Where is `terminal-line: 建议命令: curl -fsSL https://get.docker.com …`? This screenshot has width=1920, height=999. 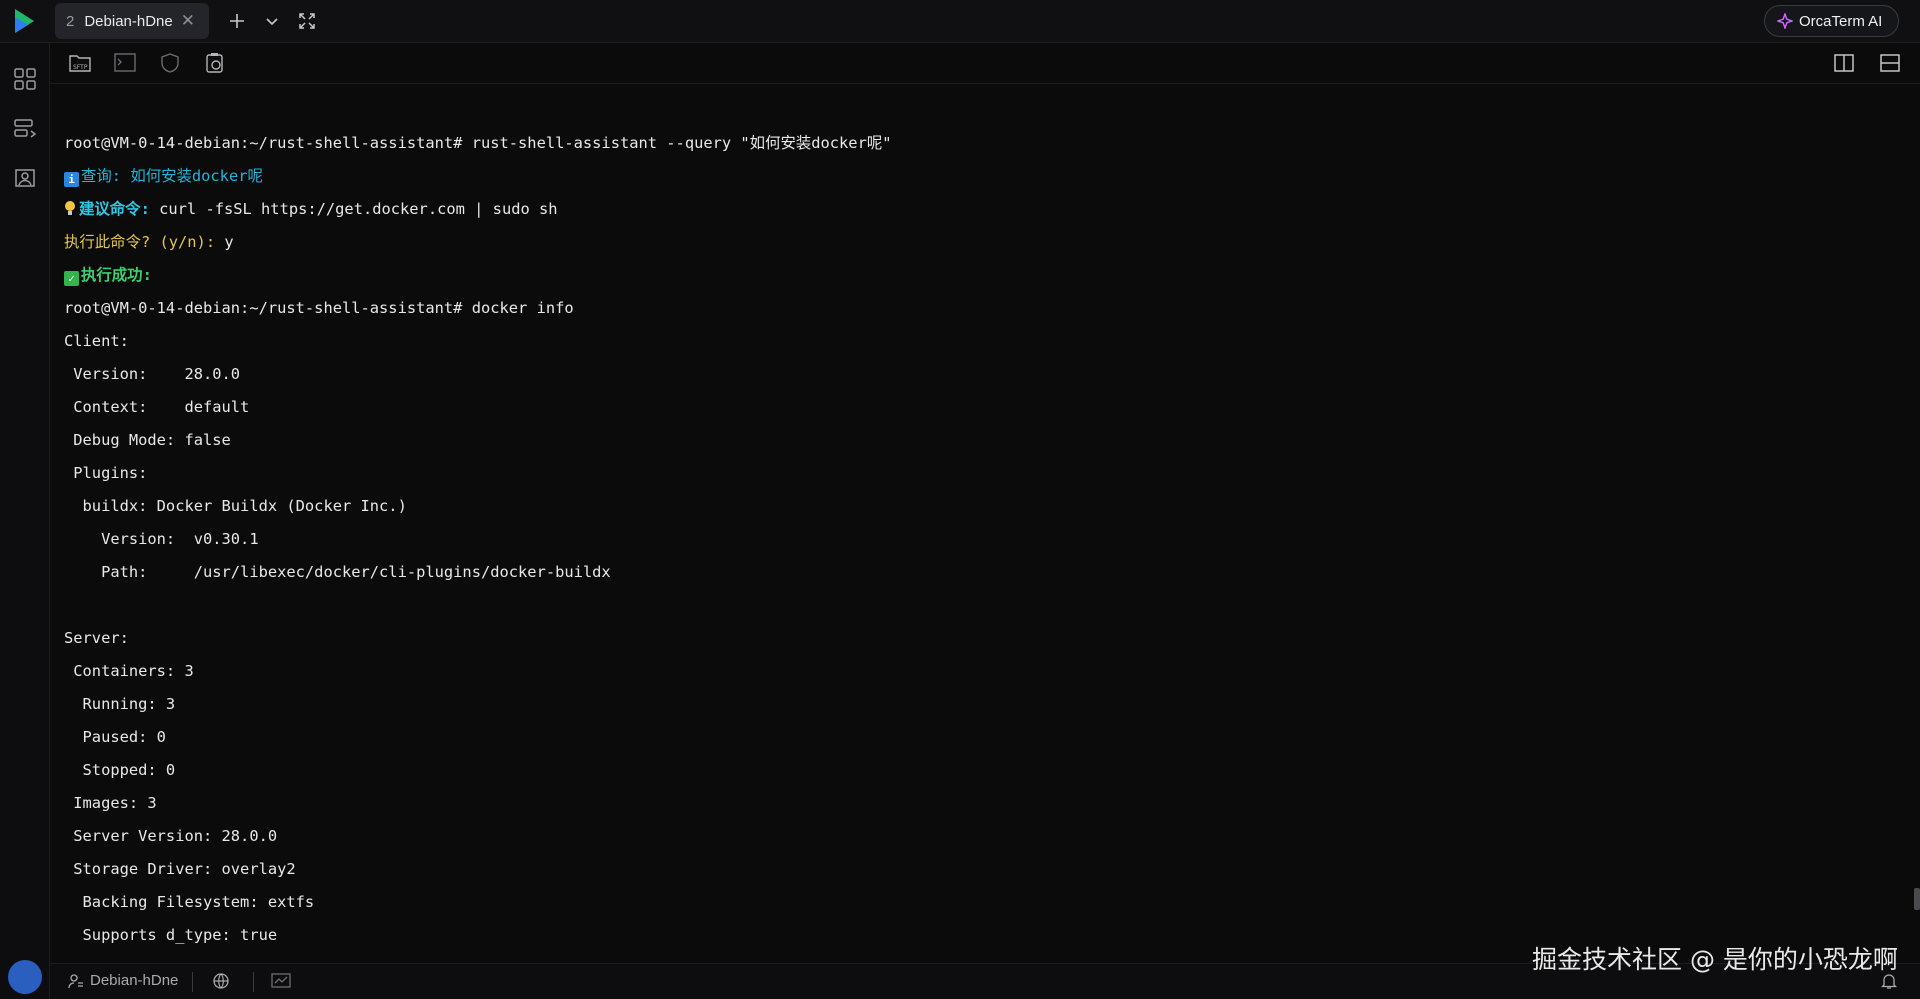
terminal-line: 建议命令: curl -fsSL https://get.docker.com … is located at coordinates (974, 209).